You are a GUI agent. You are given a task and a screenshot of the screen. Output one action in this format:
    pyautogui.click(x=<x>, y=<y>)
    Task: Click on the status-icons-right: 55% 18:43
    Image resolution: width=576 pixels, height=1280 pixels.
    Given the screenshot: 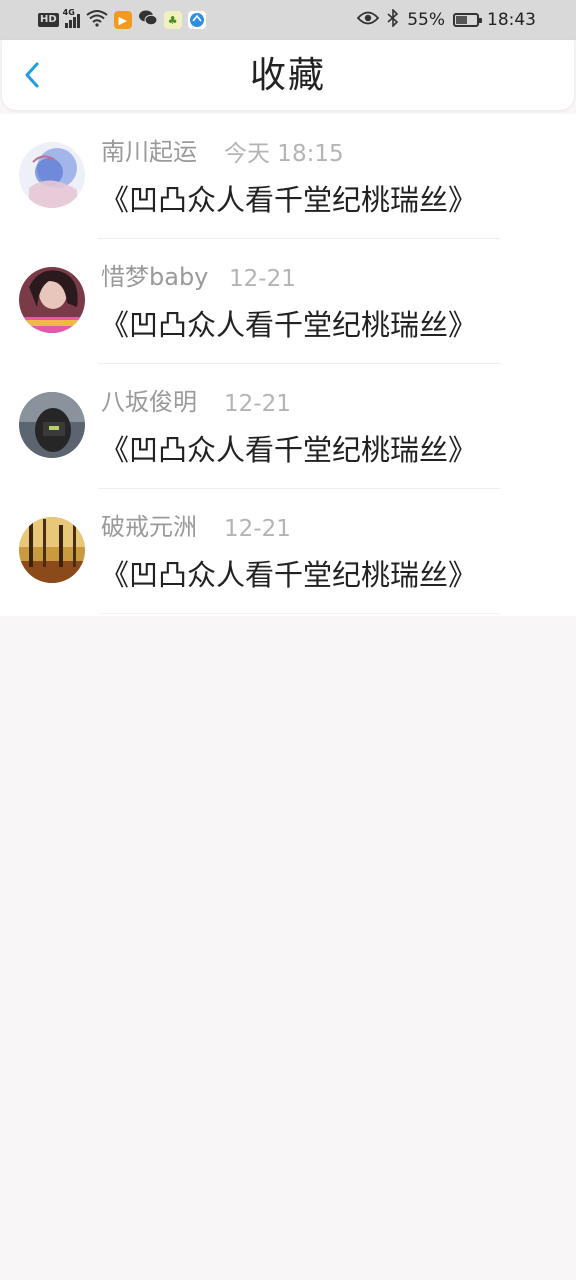 What is the action you would take?
    pyautogui.click(x=446, y=19)
    